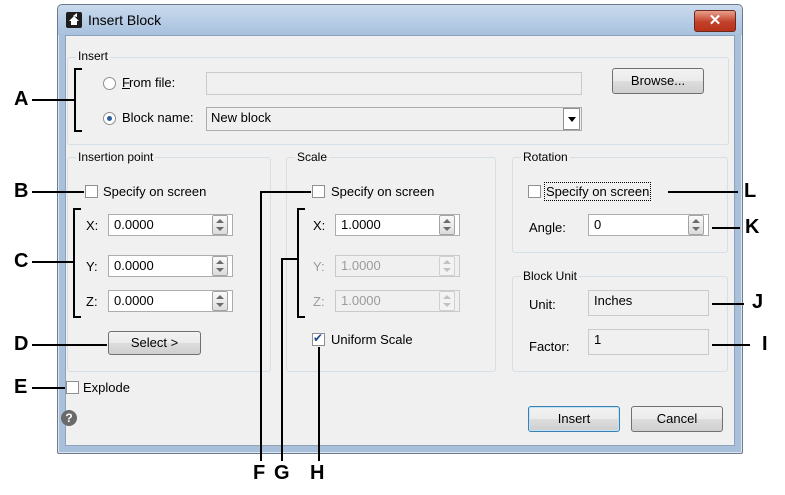  What do you see at coordinates (752, 227) in the screenshot?
I see `callout-k: K` at bounding box center [752, 227].